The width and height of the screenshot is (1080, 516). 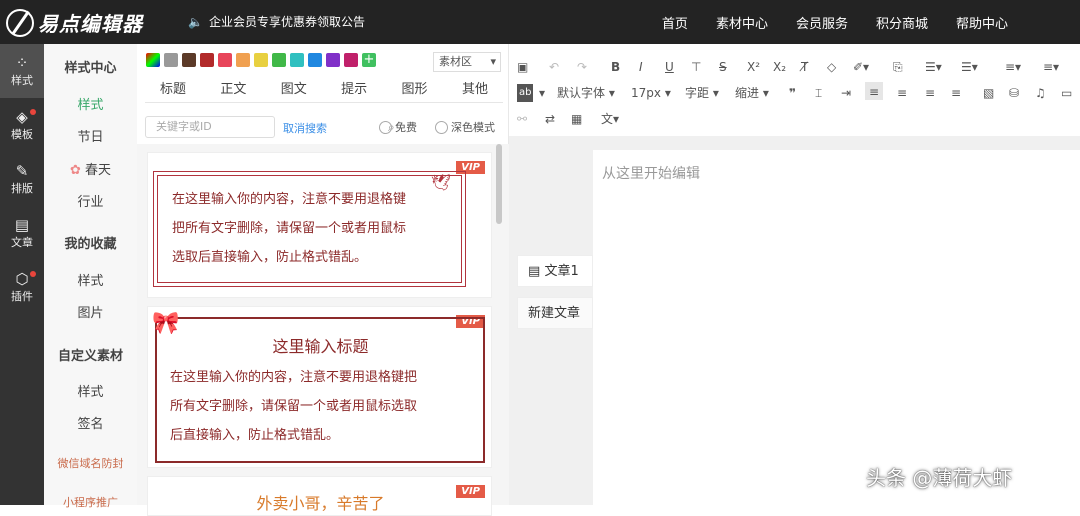 What do you see at coordinates (398, 127) in the screenshot?
I see `free-radio: 免费` at bounding box center [398, 127].